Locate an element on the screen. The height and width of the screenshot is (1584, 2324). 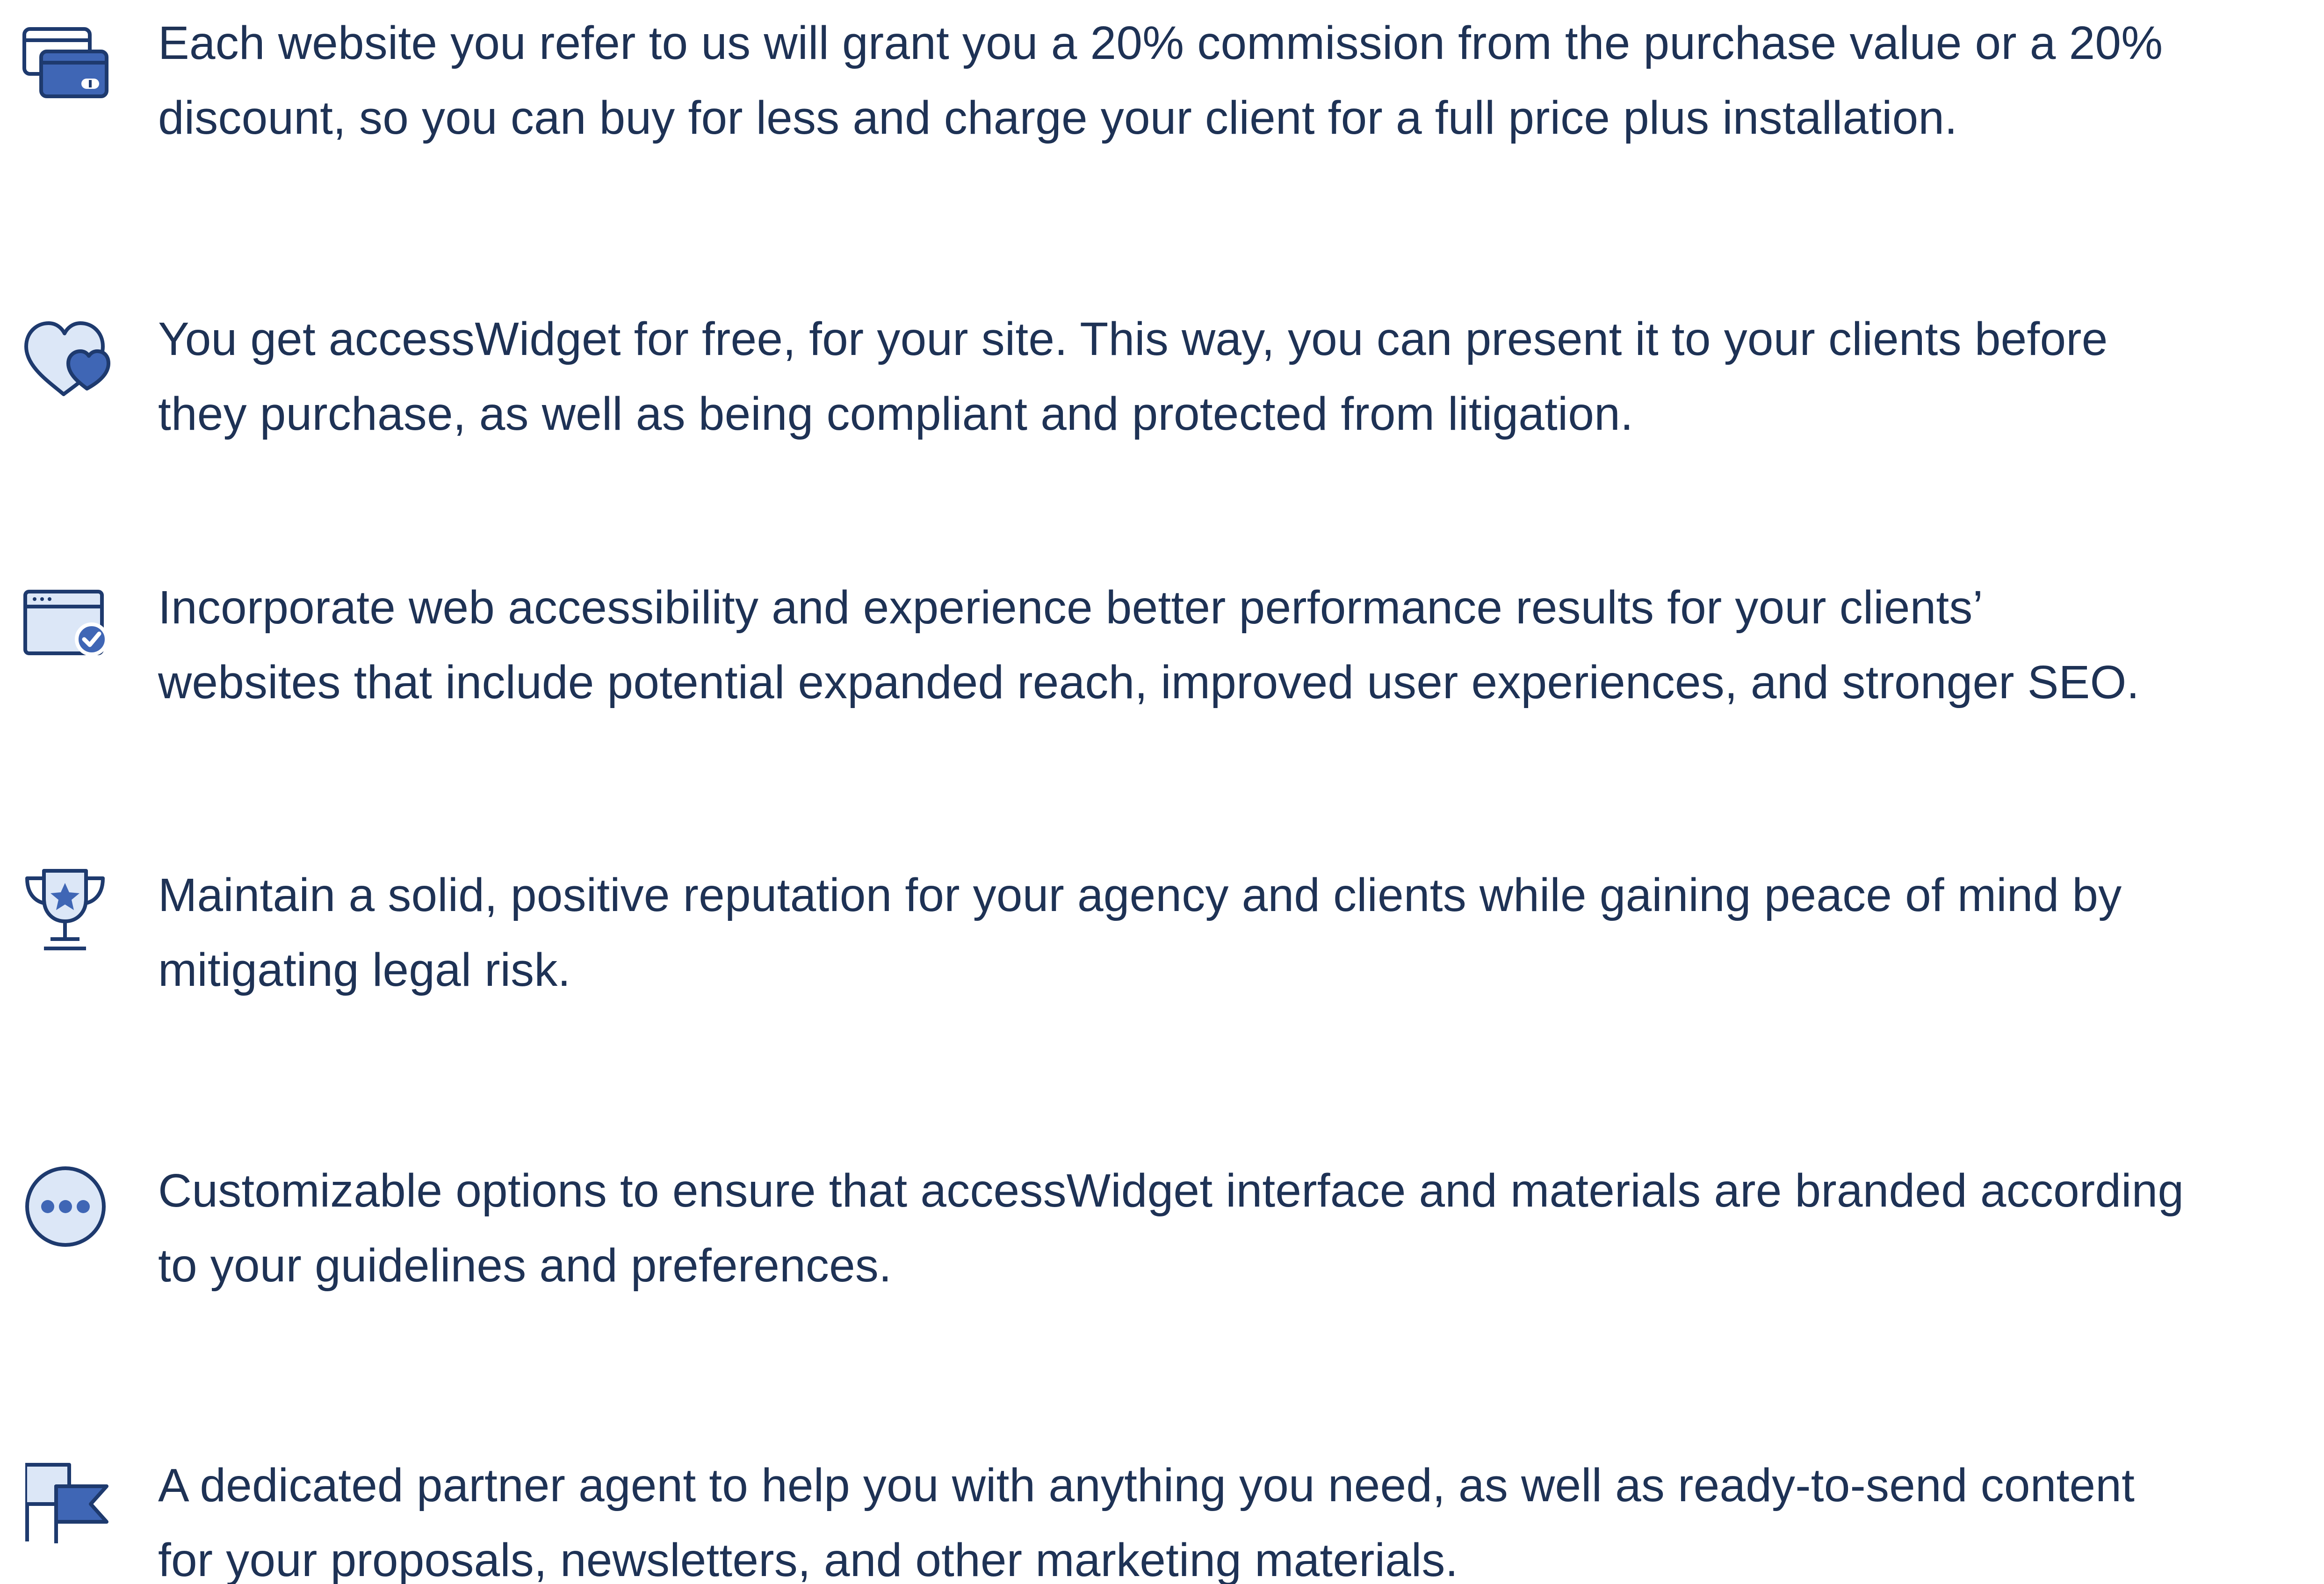
credit-card-icon is located at coordinates (66, 63).